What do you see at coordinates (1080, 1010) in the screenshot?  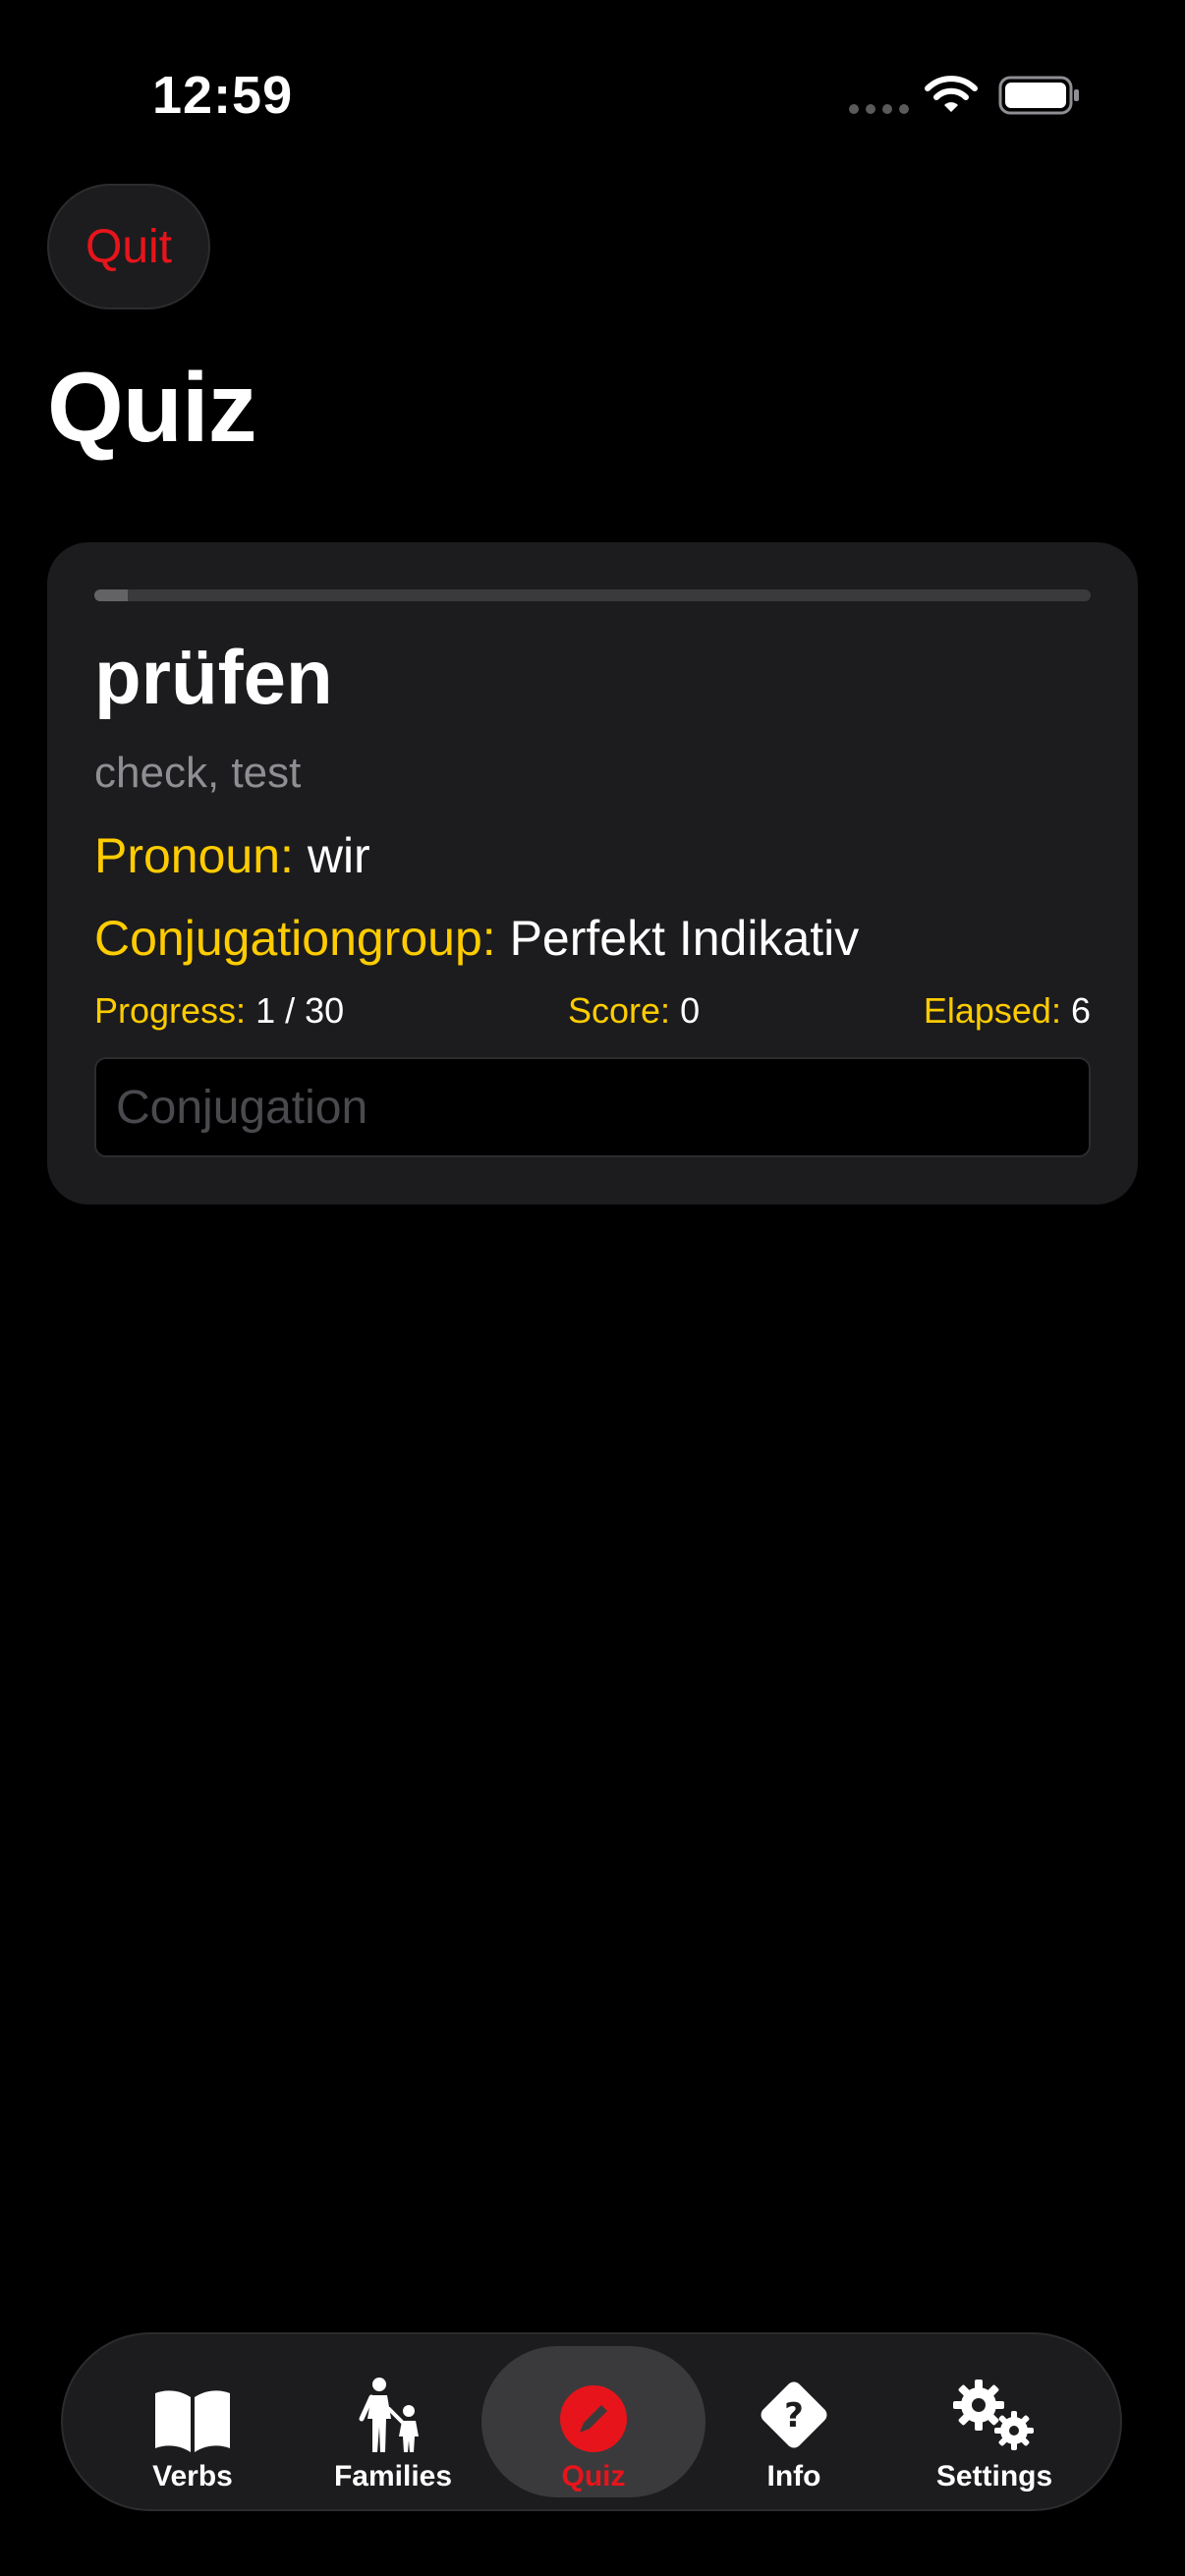 I see `elapsed-value: 6` at bounding box center [1080, 1010].